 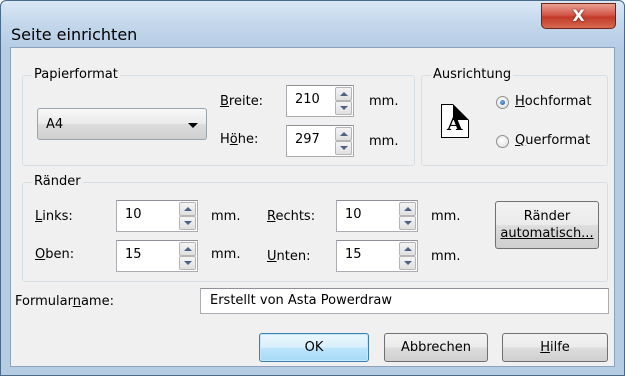 What do you see at coordinates (193, 125) in the screenshot?
I see `chevron-down-icon` at bounding box center [193, 125].